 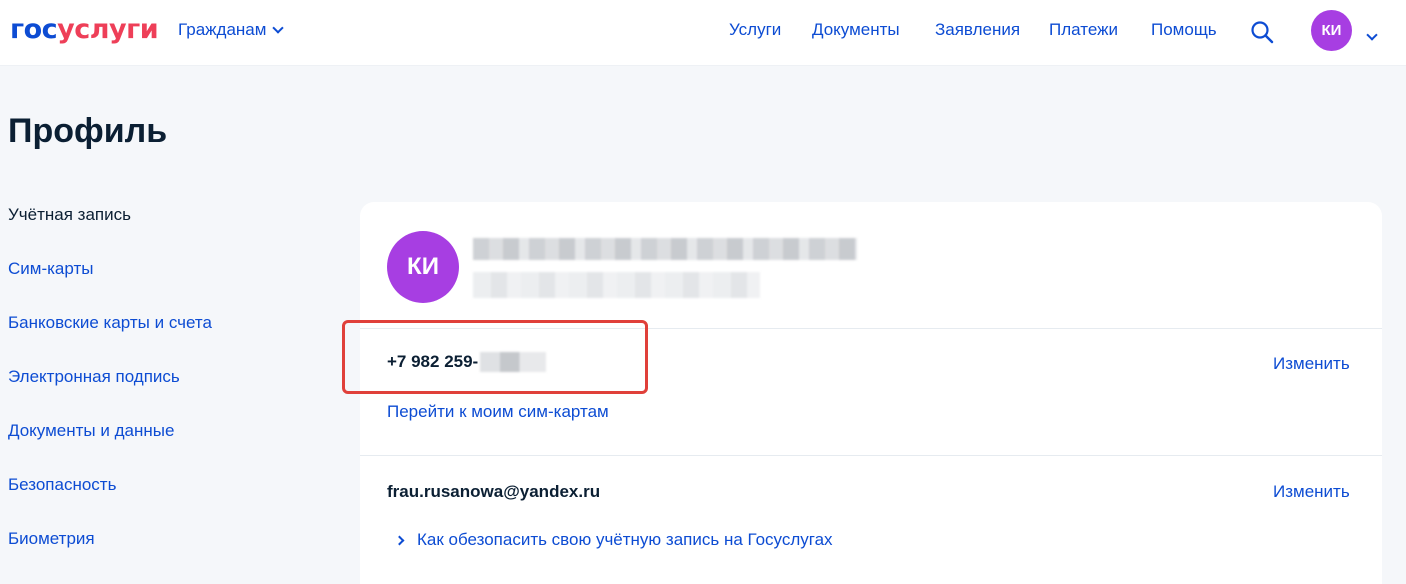 I want to click on nav-documents: Документы, so click(x=856, y=30).